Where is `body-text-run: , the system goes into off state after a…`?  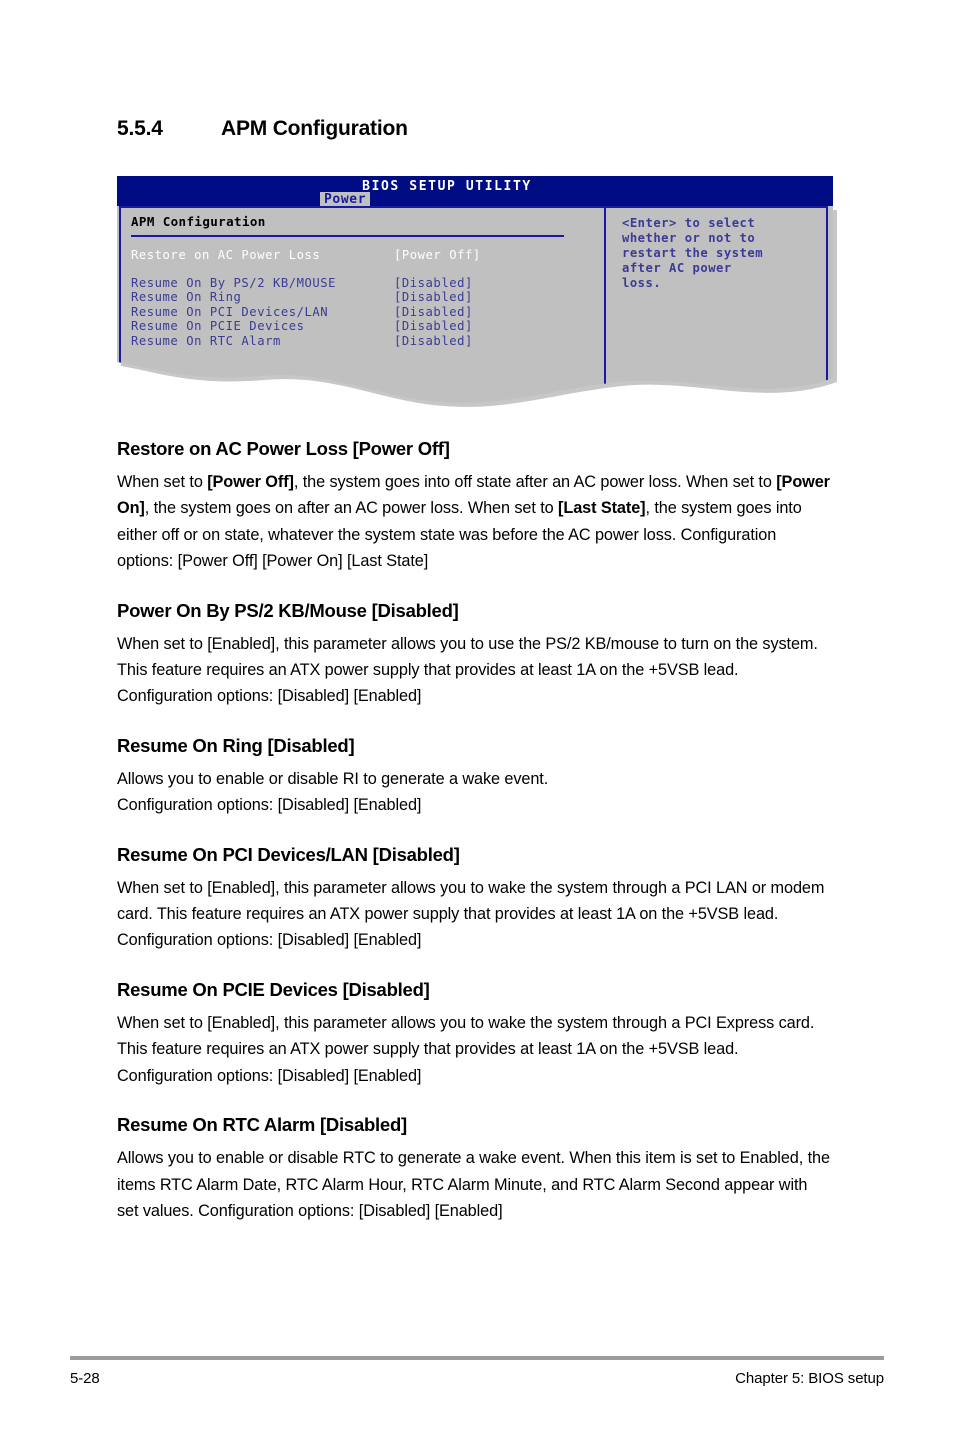 body-text-run: , the system goes into off state after a… is located at coordinates (535, 482).